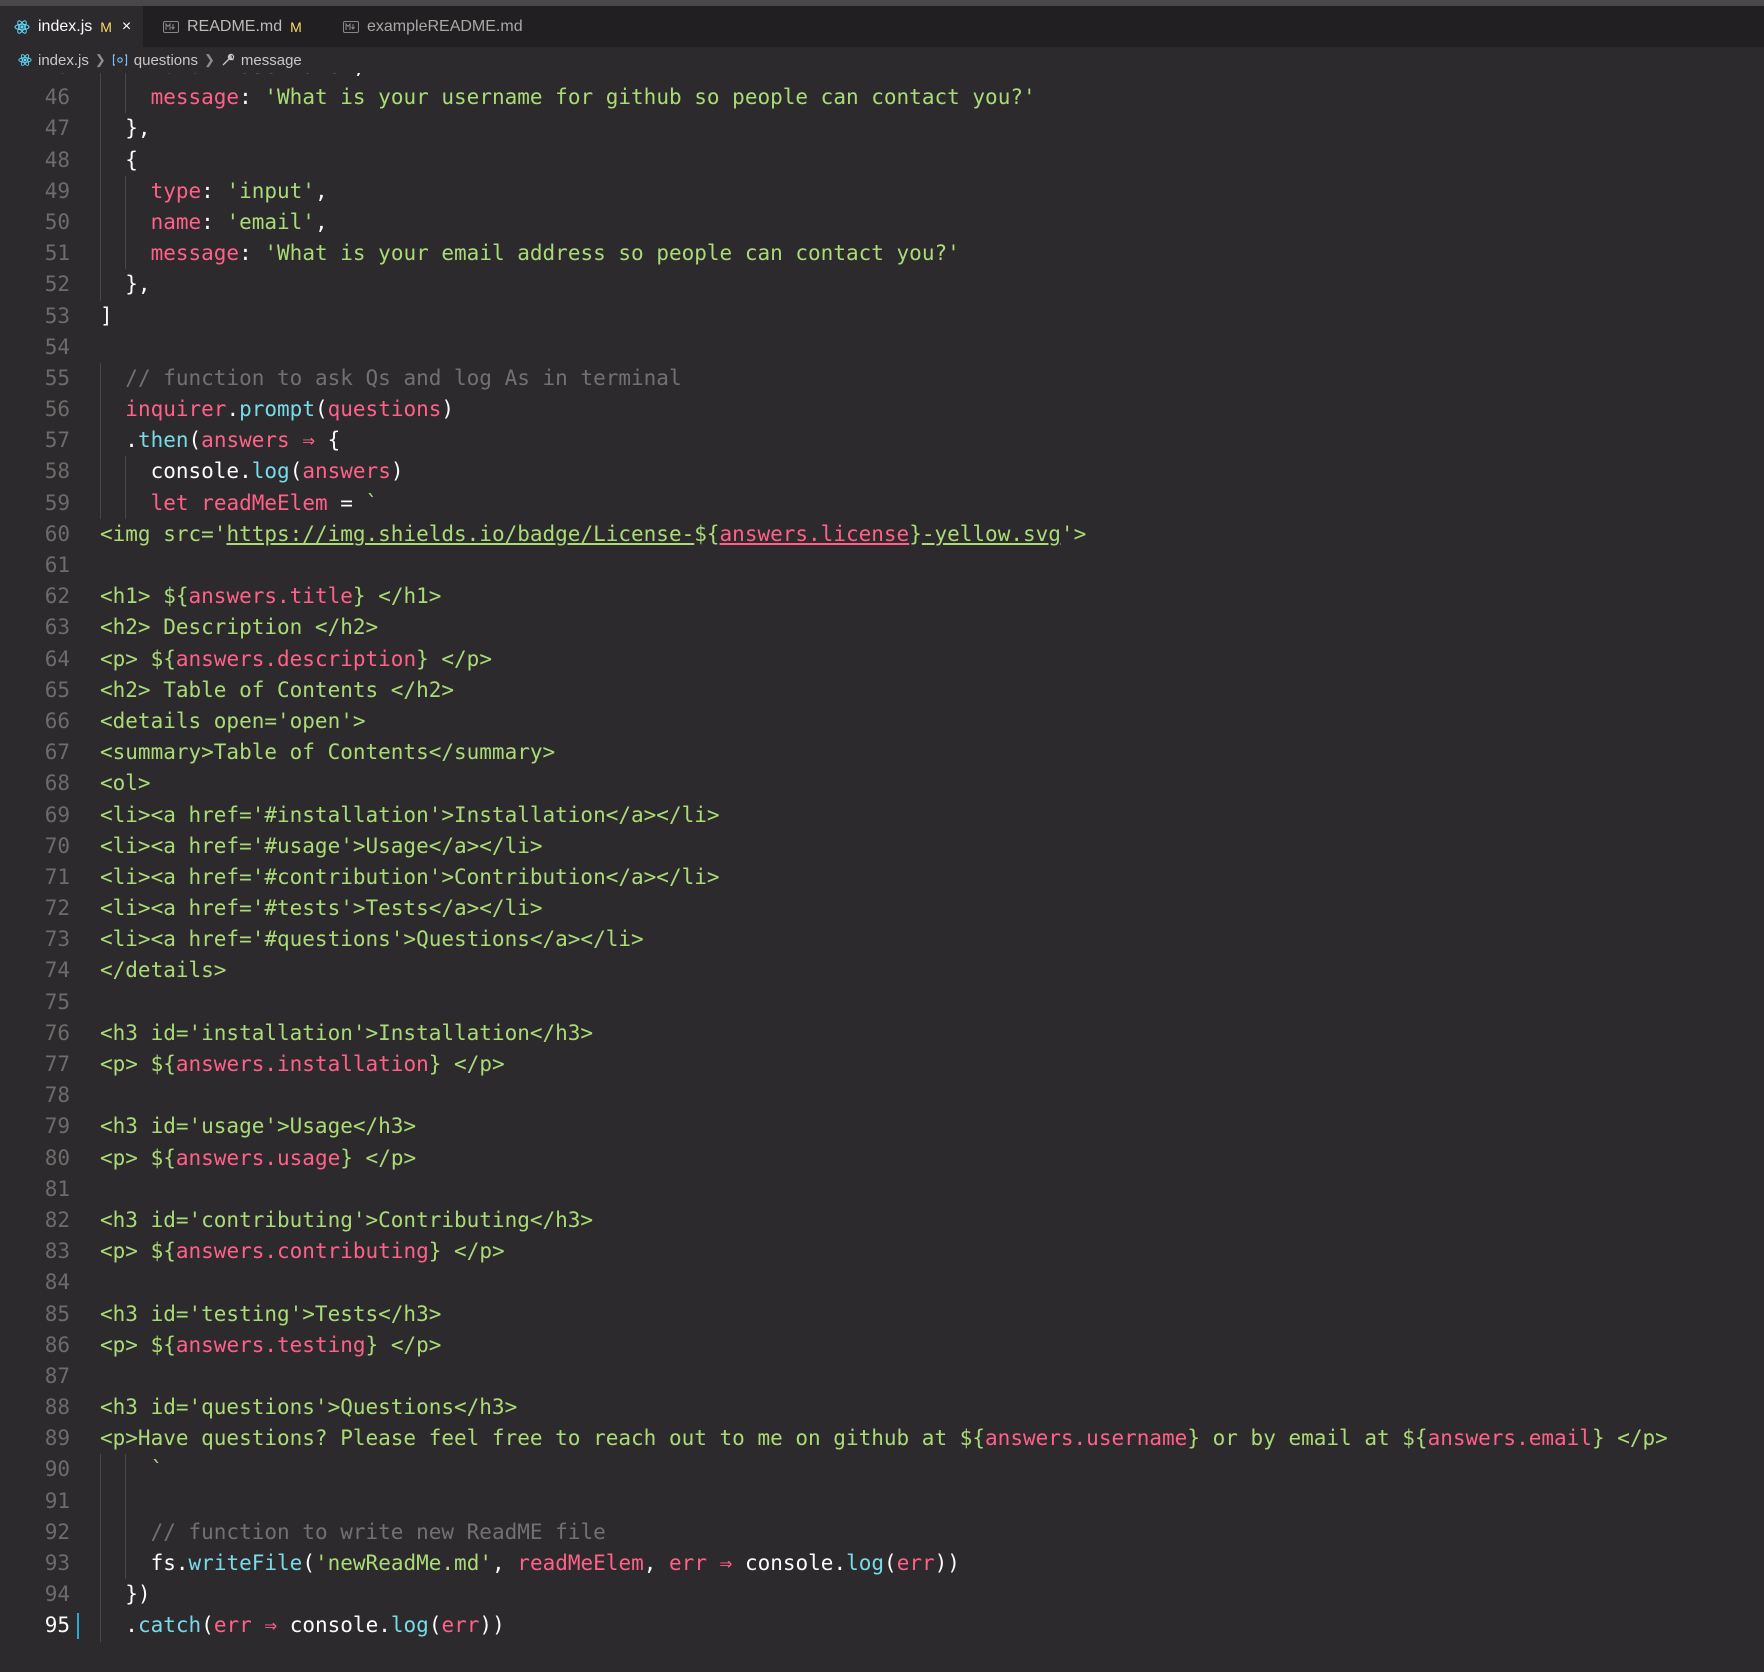 The image size is (1764, 1672). Describe the element at coordinates (57, 658) in the screenshot. I see `line-number: 64` at that location.